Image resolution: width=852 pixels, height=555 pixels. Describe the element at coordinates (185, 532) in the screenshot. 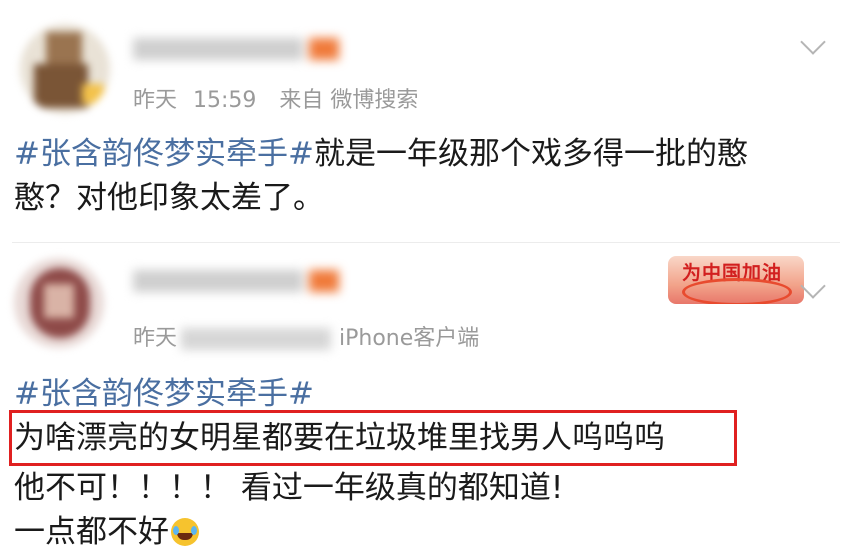

I see `laugh-cry-emoji-icon` at that location.